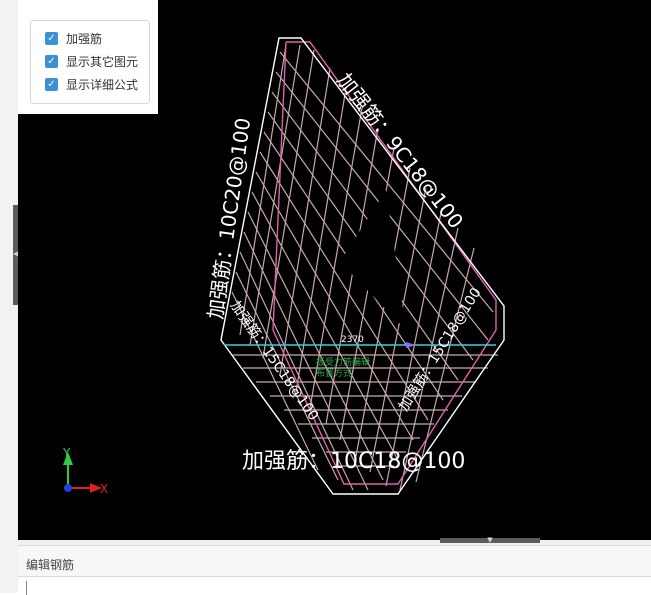 Image resolution: width=651 pixels, height=595 pixels. What do you see at coordinates (50, 565) in the screenshot?
I see `edit-rebar-title: 编辑钢筋` at bounding box center [50, 565].